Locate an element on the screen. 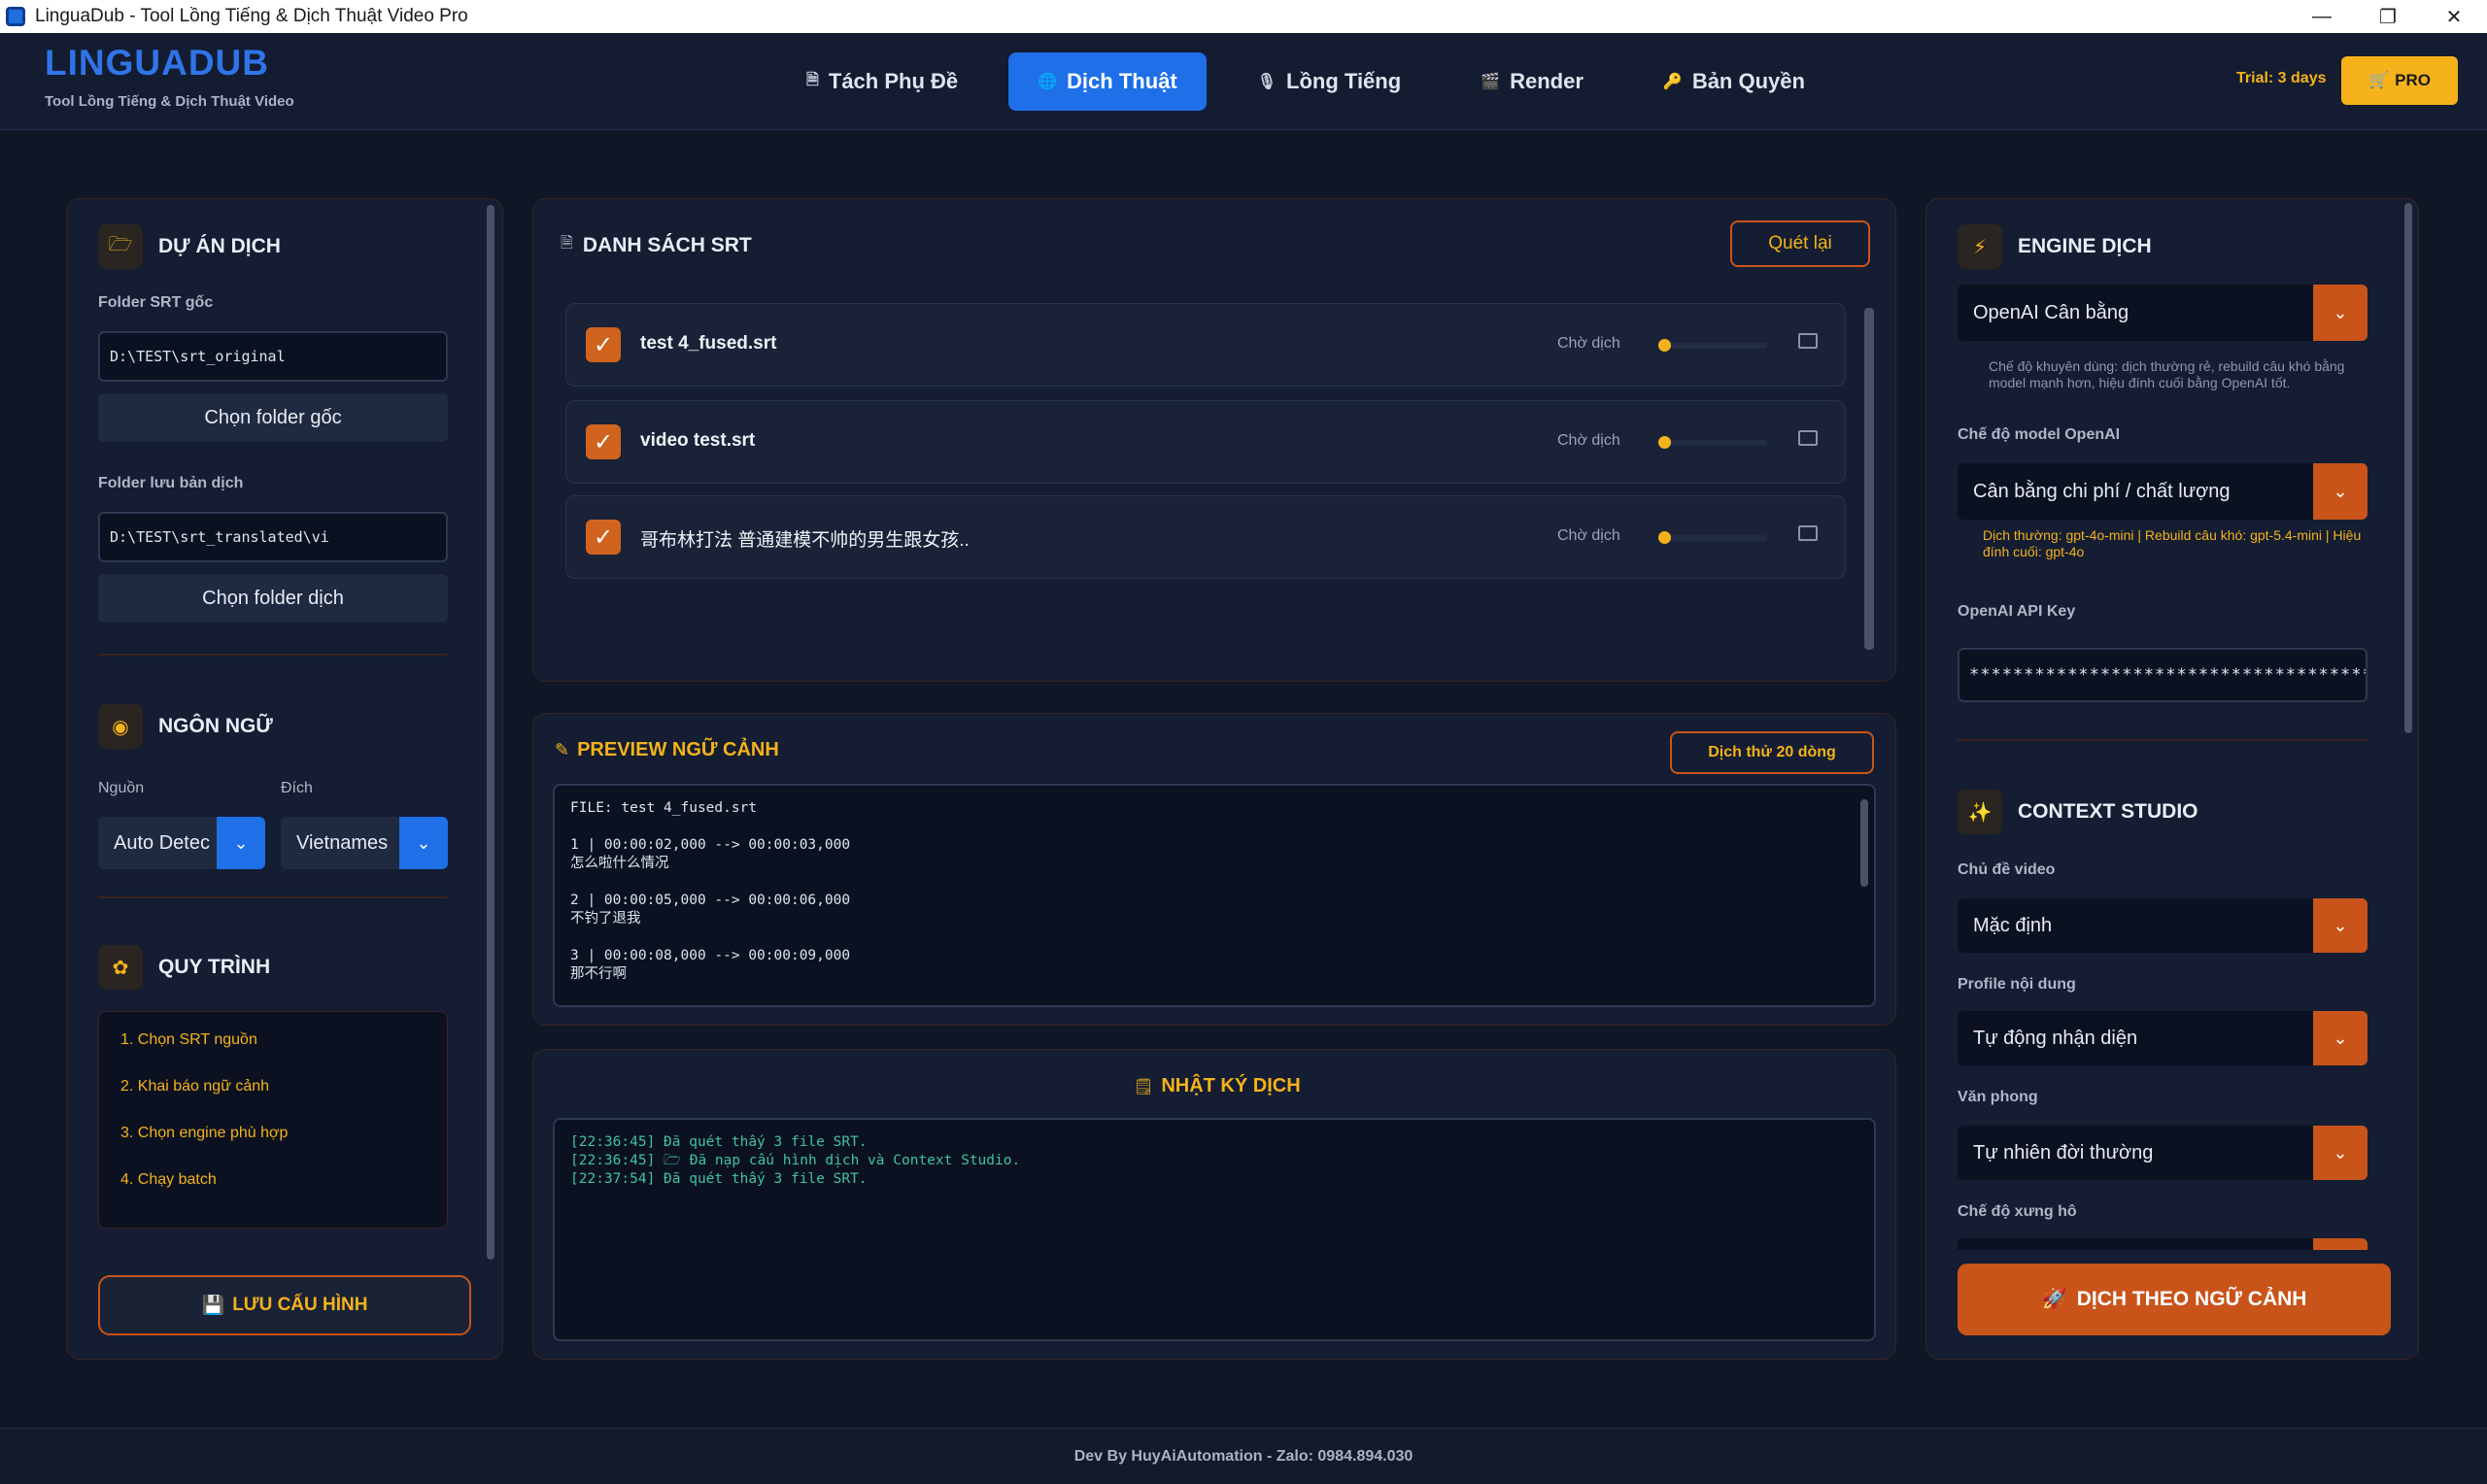  srt-title: DANH SÁCH SRT is located at coordinates (667, 244).